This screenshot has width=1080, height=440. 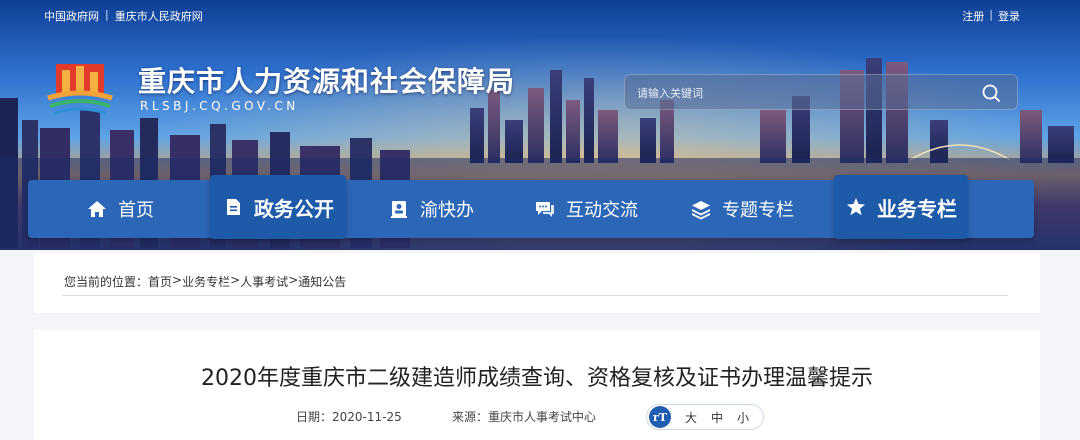 I want to click on font-size-small: 小, so click(x=743, y=417).